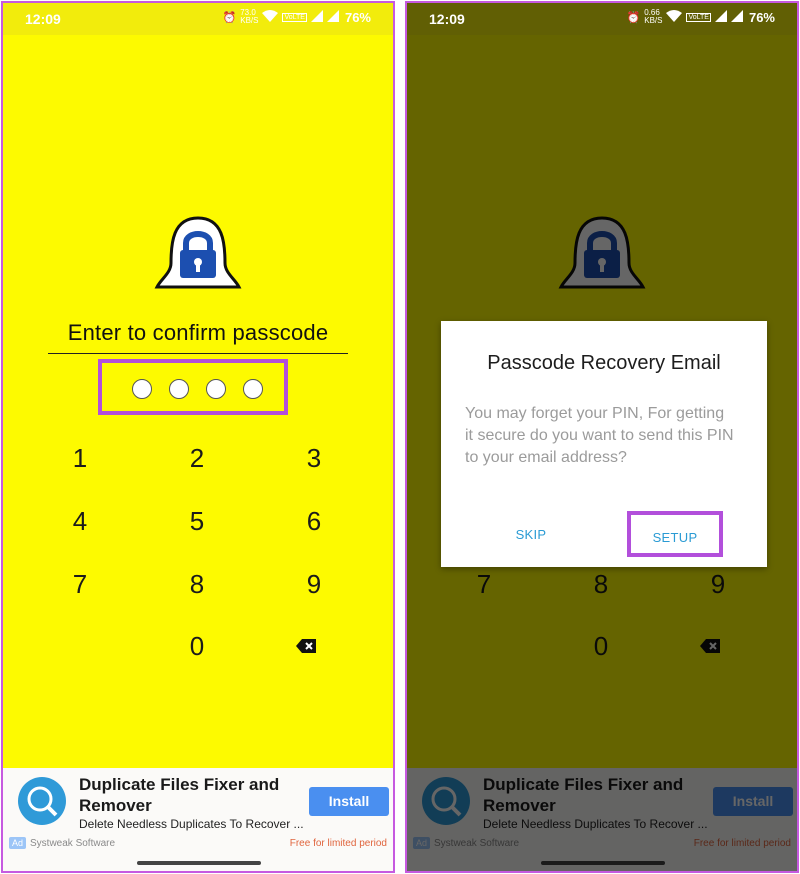  What do you see at coordinates (80, 521) in the screenshot?
I see `key-4: 4` at bounding box center [80, 521].